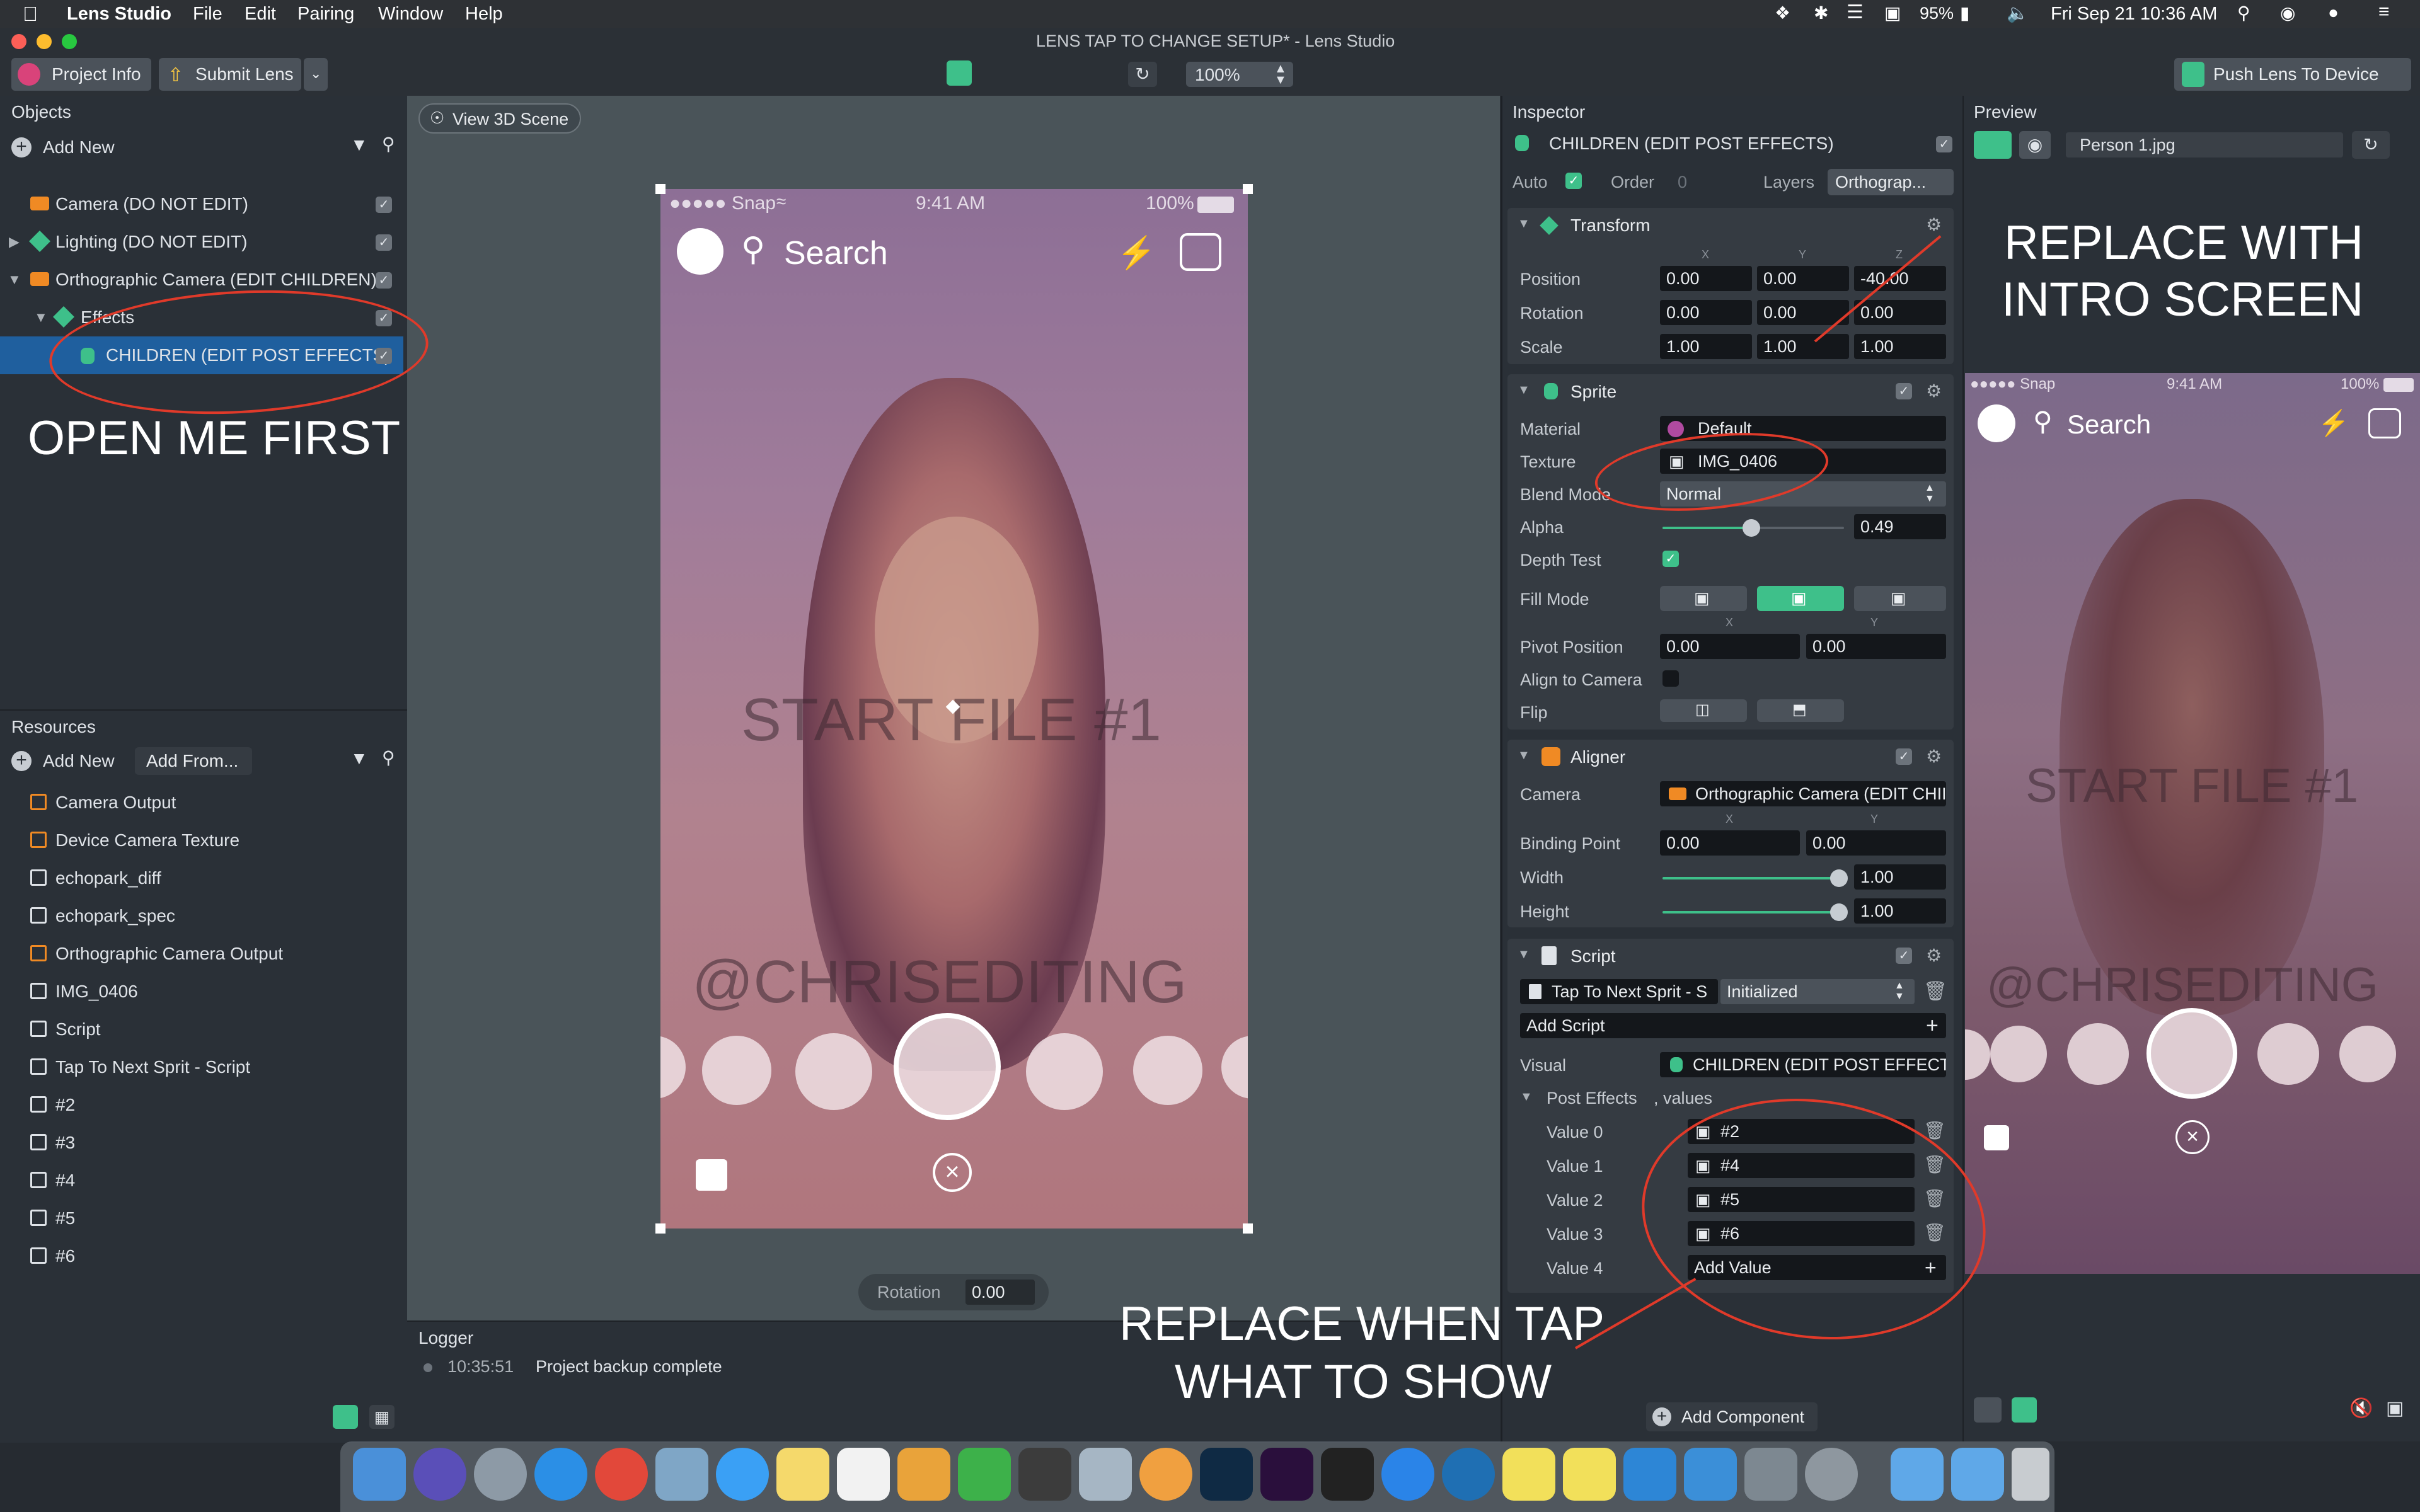 The image size is (2420, 1512). I want to click on rotation-x-field: 0.00, so click(1706, 312).